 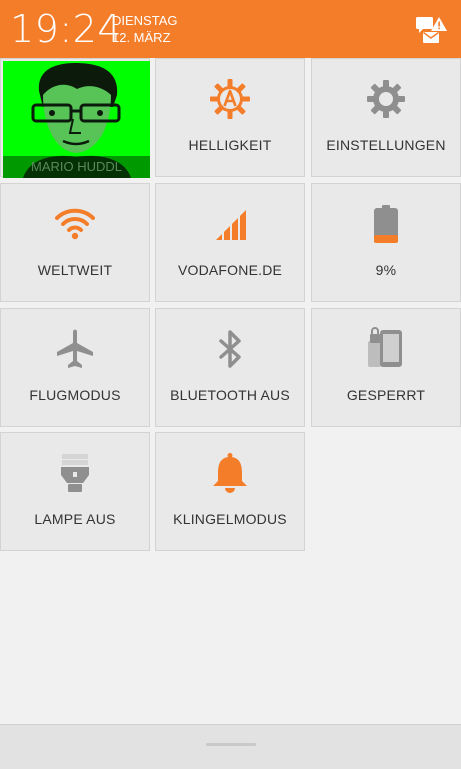 I want to click on battery-tile: 9%, so click(x=386, y=242).